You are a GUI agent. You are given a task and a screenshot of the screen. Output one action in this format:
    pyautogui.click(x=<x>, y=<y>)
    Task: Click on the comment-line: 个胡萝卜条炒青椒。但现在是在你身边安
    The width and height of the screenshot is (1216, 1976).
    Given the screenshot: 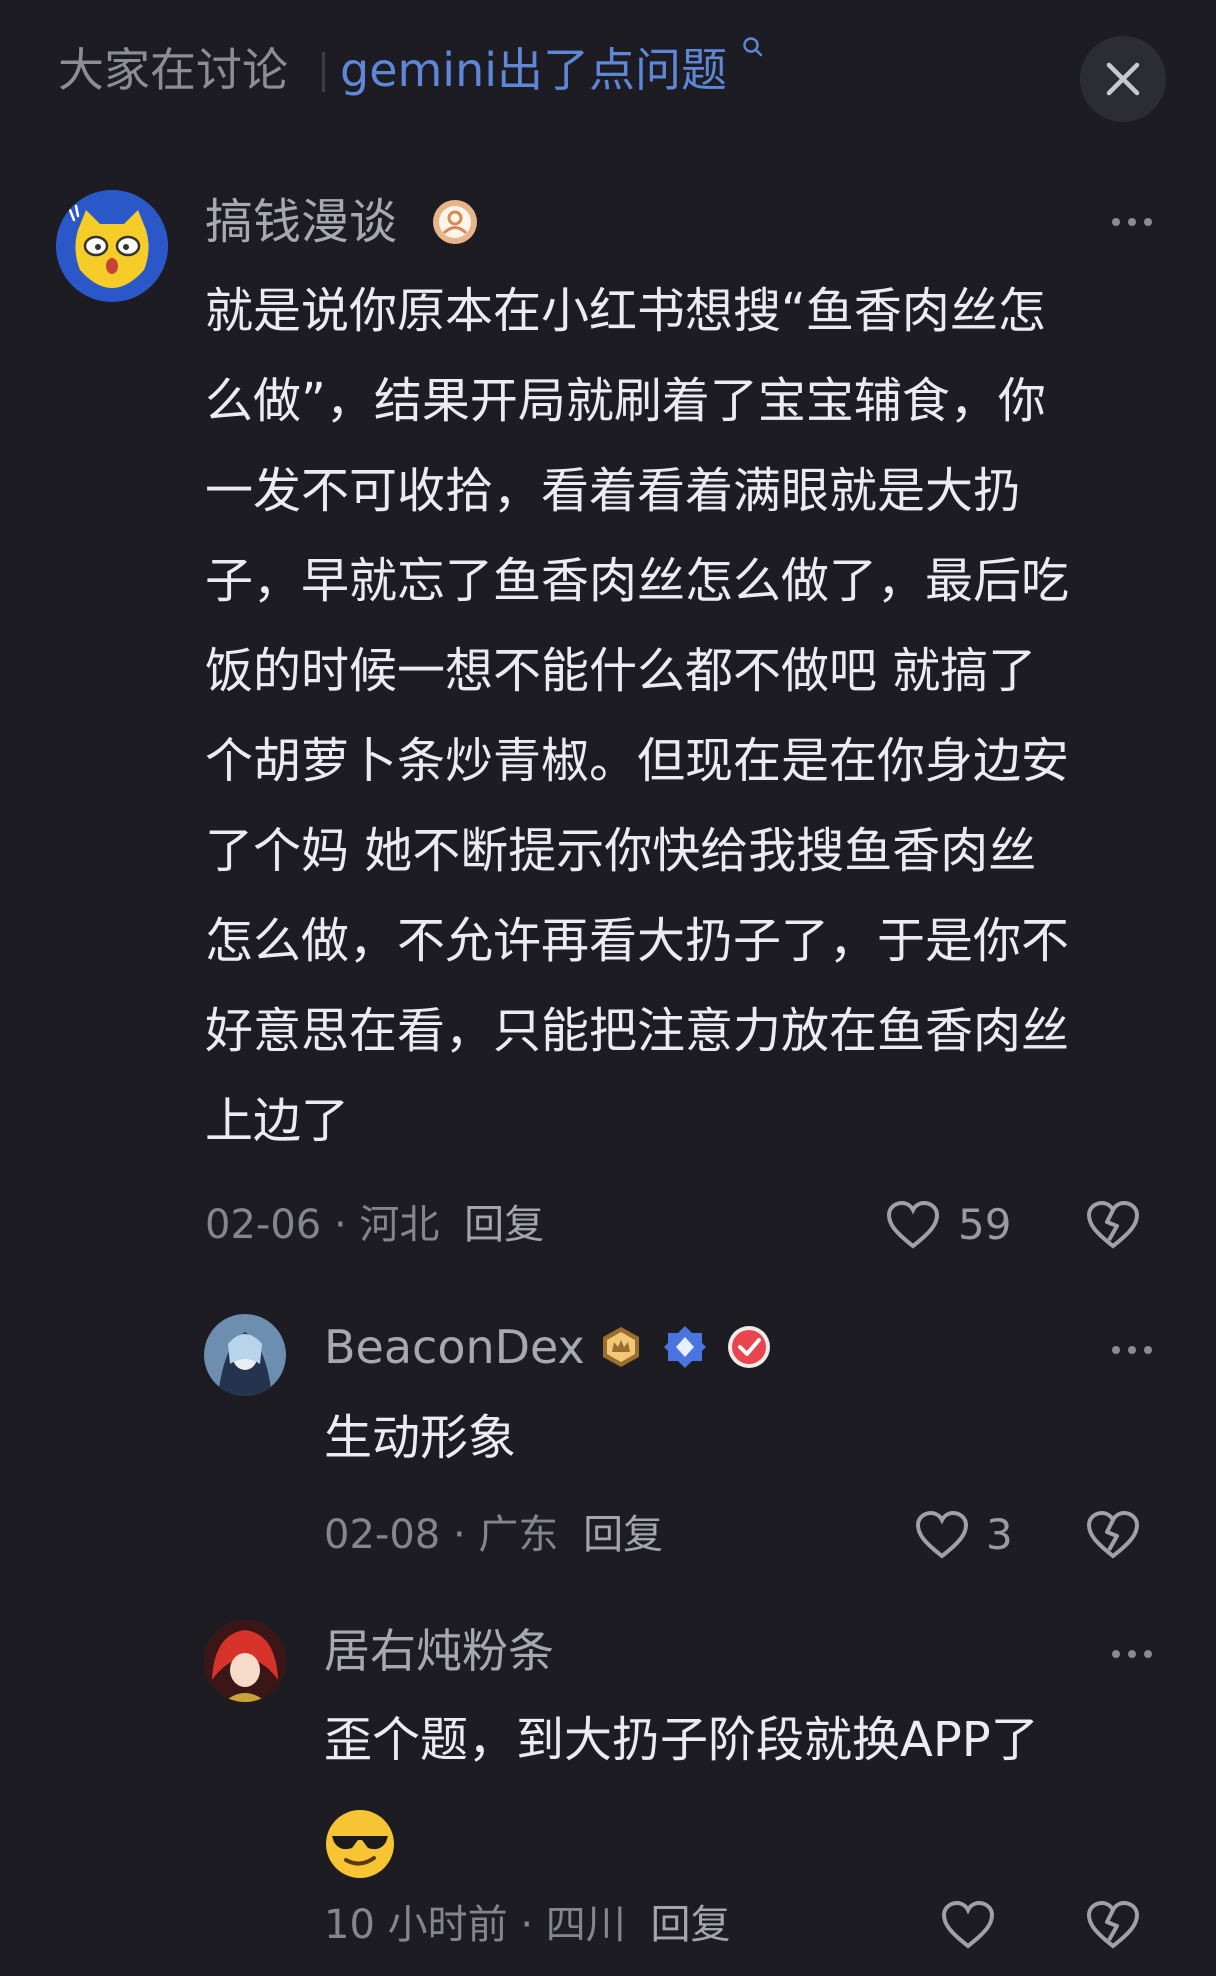 What is the action you would take?
    pyautogui.click(x=637, y=761)
    